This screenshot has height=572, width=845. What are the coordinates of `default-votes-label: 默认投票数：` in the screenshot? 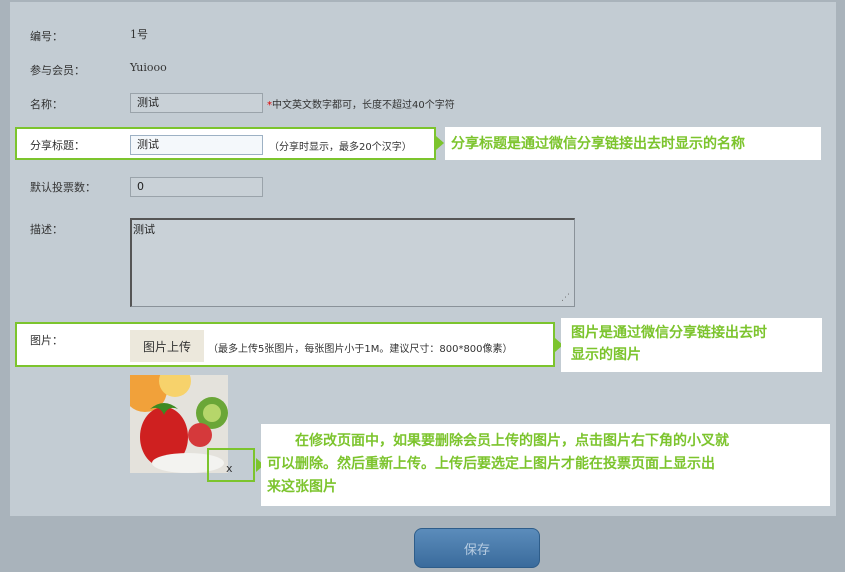 It's located at (63, 187).